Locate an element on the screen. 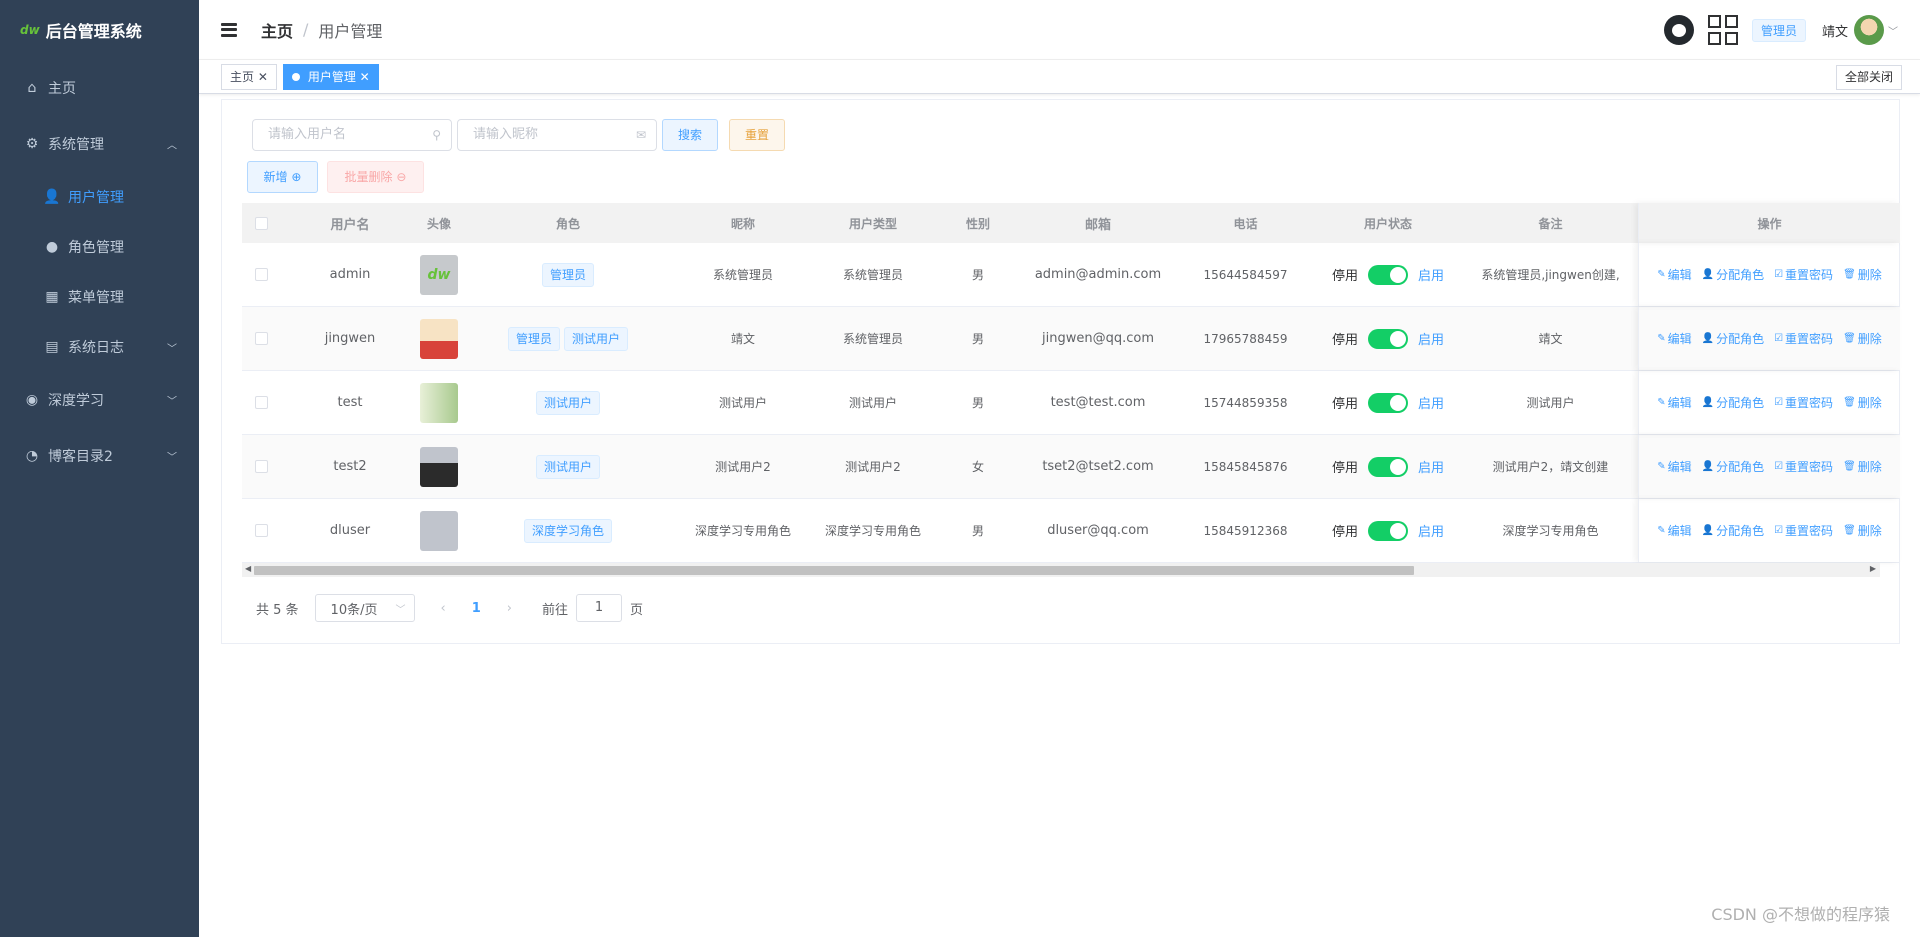 This screenshot has height=937, width=1920. goto-page-input: 1 is located at coordinates (599, 608).